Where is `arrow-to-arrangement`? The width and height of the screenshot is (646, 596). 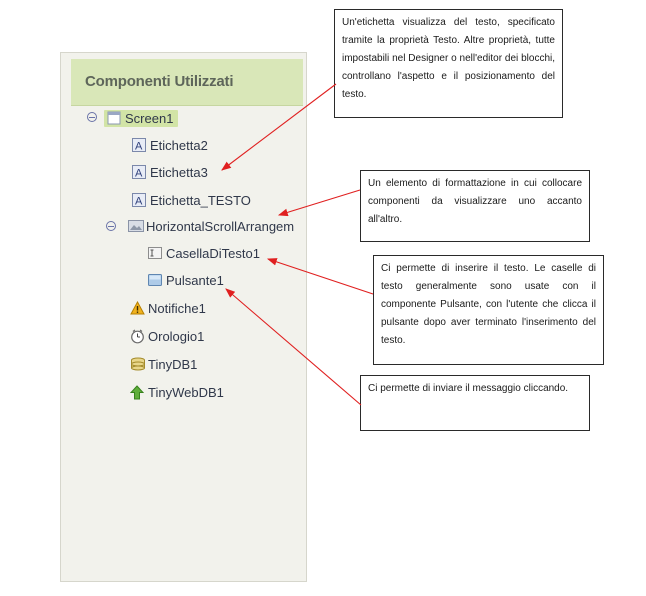
arrow-to-arrangement is located at coordinates (319, 203).